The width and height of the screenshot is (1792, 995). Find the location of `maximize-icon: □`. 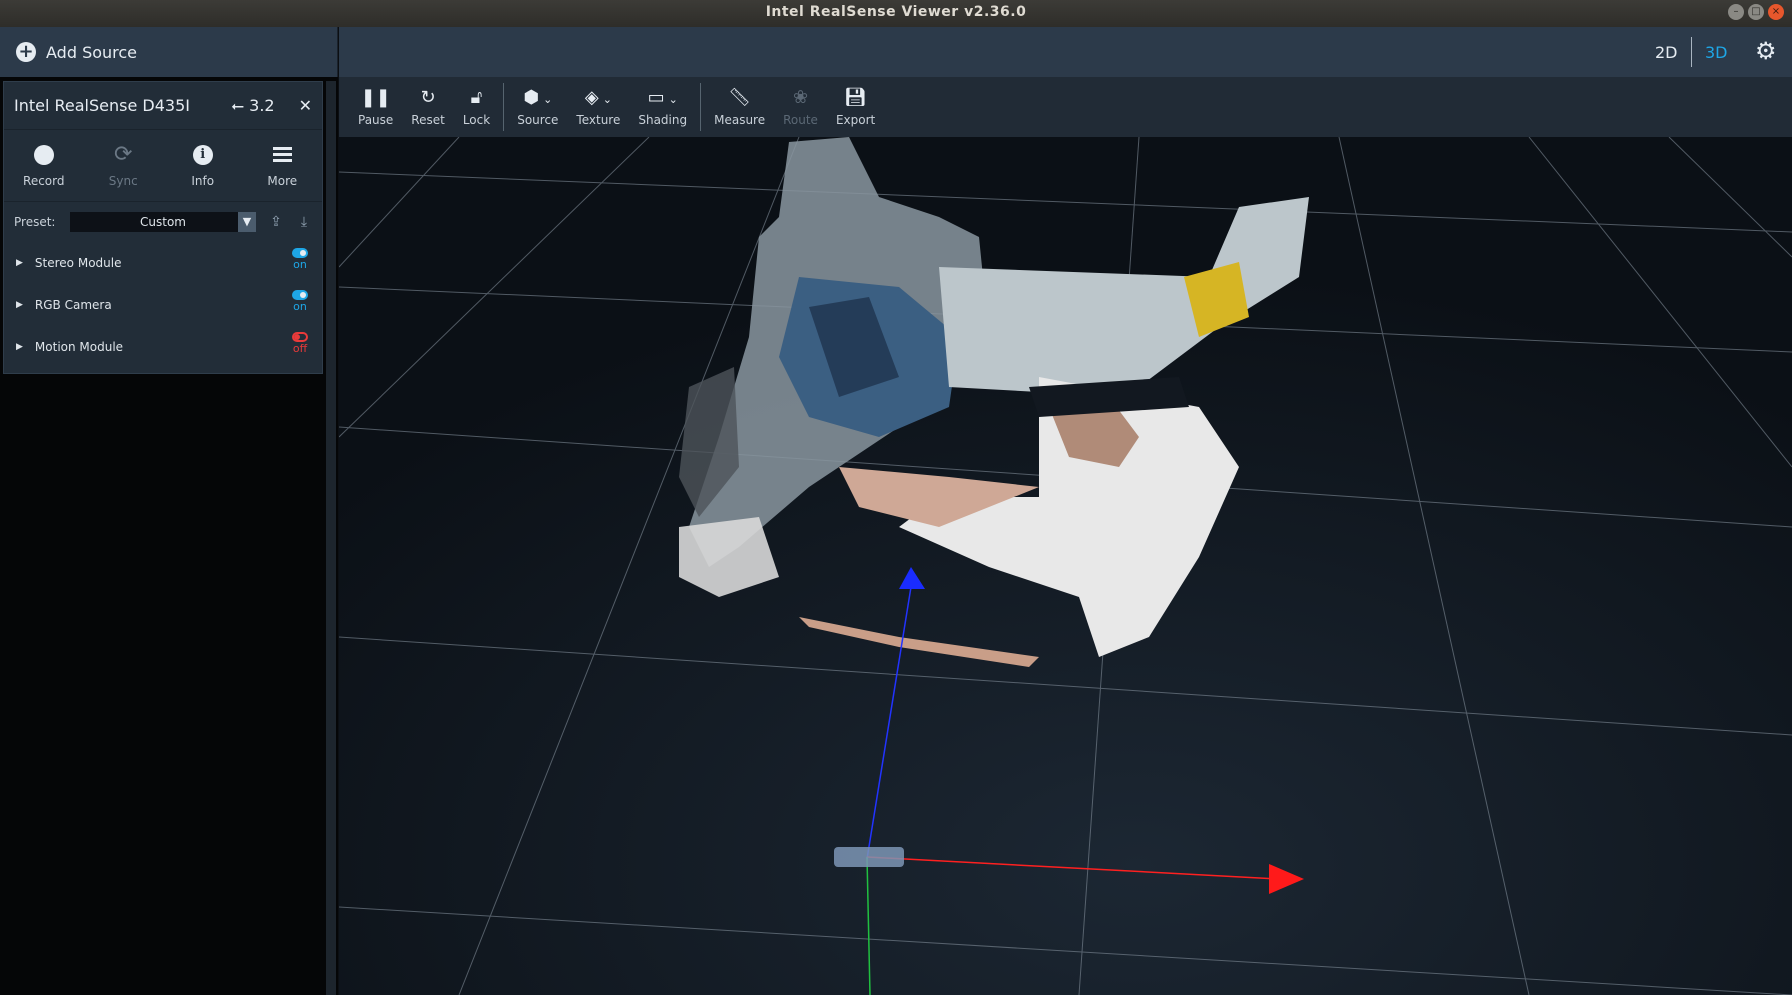

maximize-icon: □ is located at coordinates (1756, 12).